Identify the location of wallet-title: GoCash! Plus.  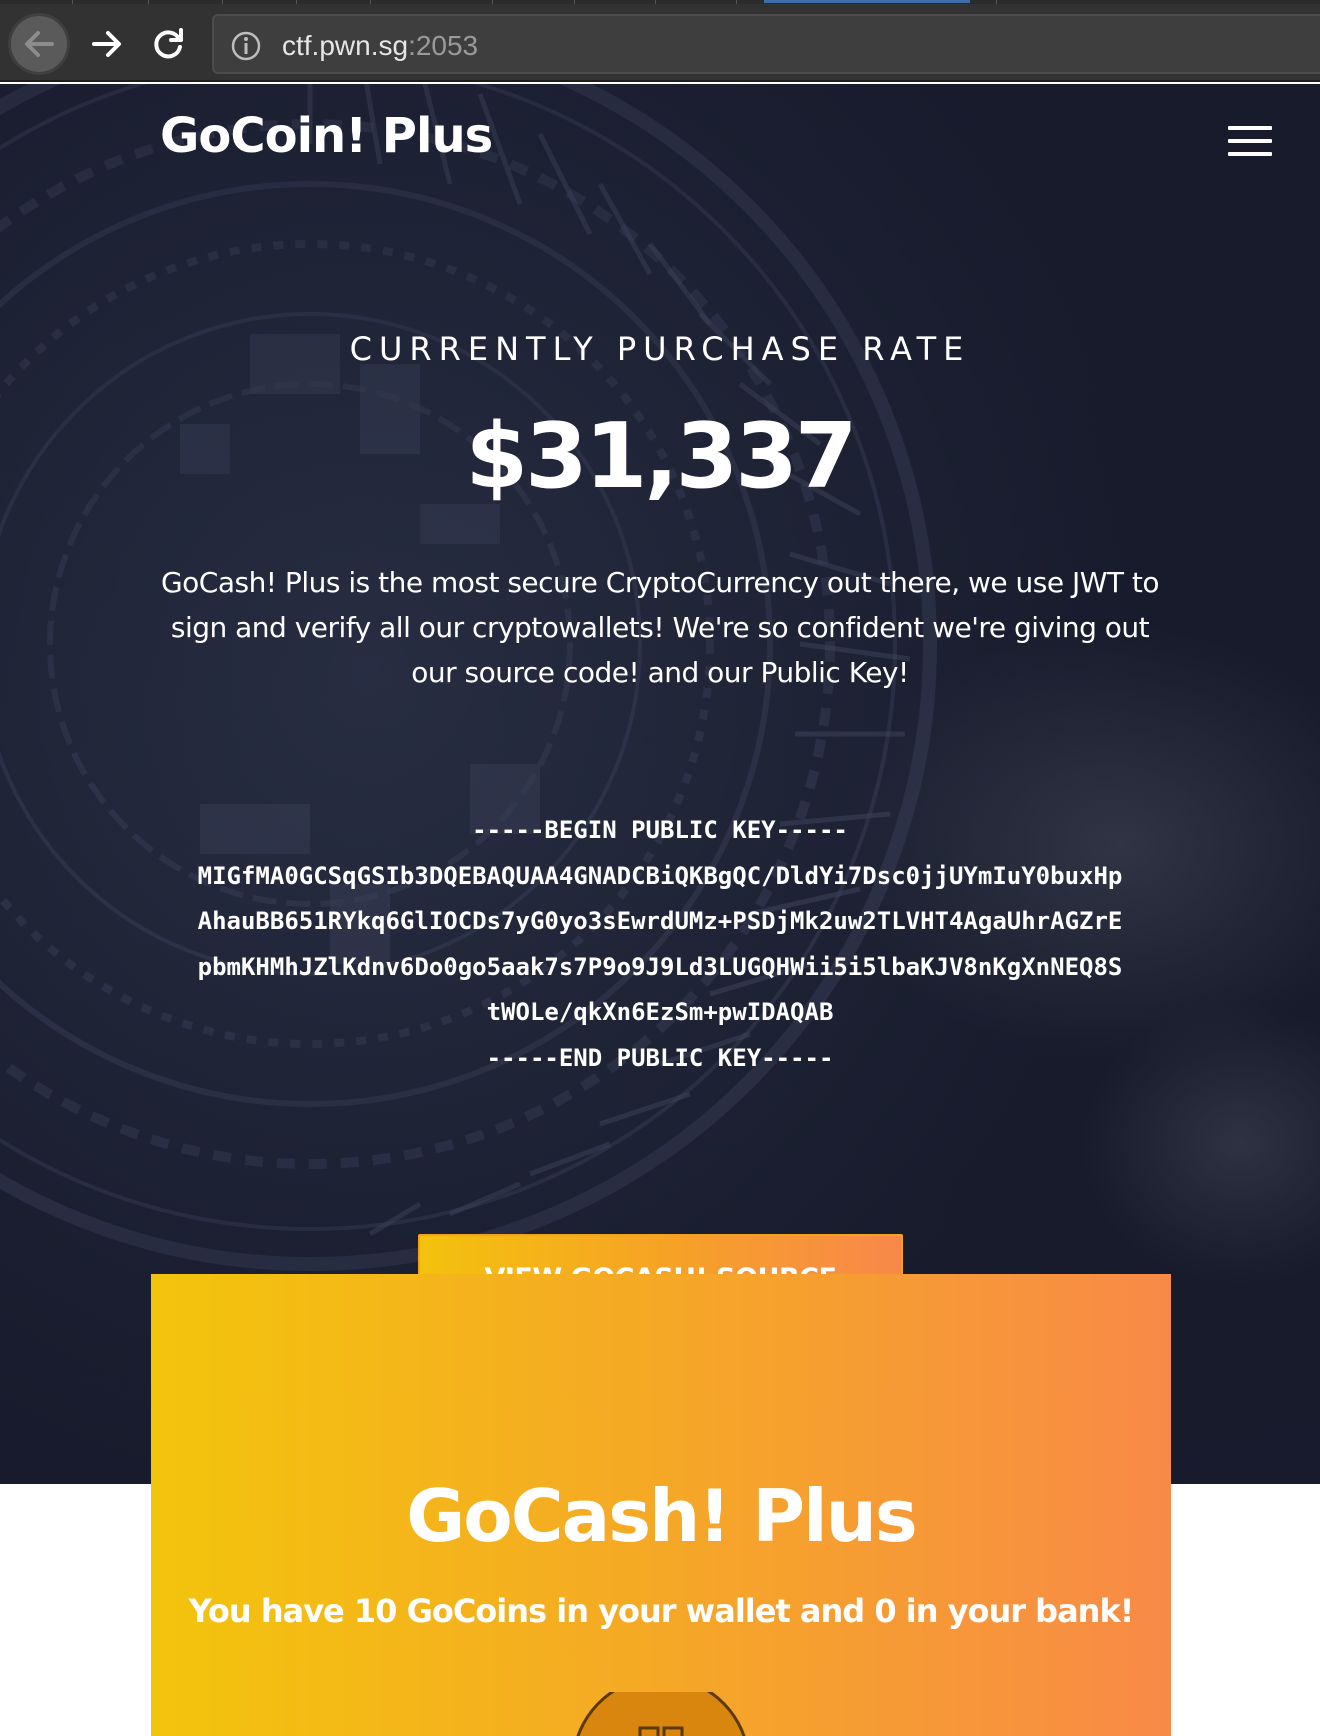
(662, 1516).